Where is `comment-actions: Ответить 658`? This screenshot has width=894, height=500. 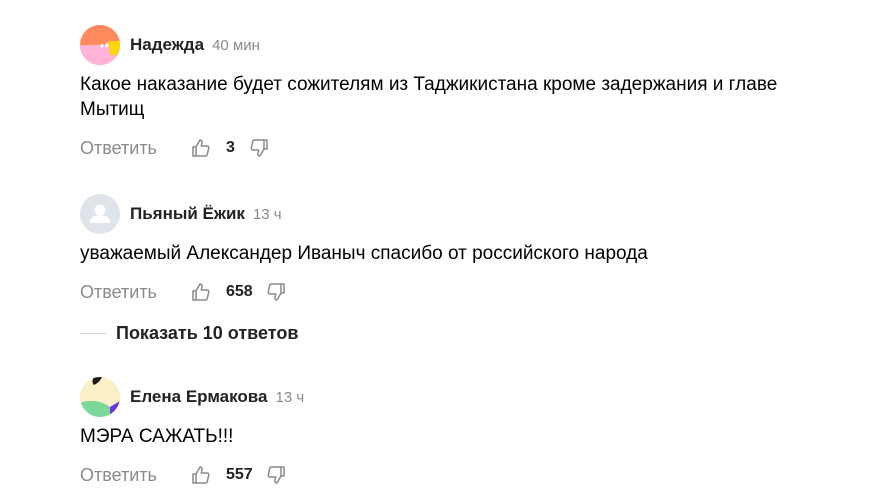
comment-actions: Ответить 658 is located at coordinates (470, 292).